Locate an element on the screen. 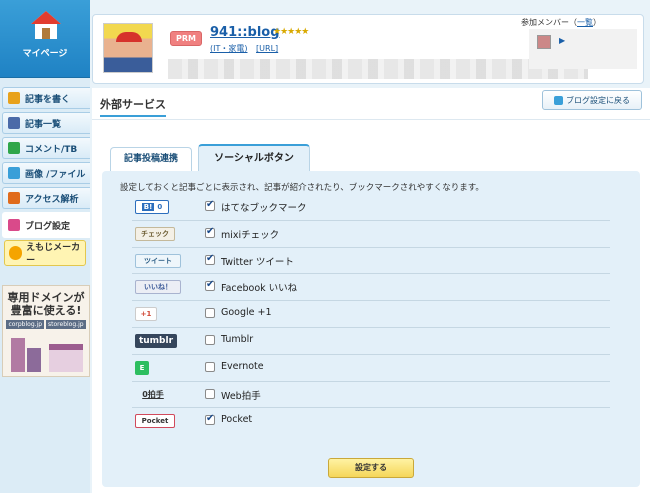  divider is located at coordinates (371, 119).